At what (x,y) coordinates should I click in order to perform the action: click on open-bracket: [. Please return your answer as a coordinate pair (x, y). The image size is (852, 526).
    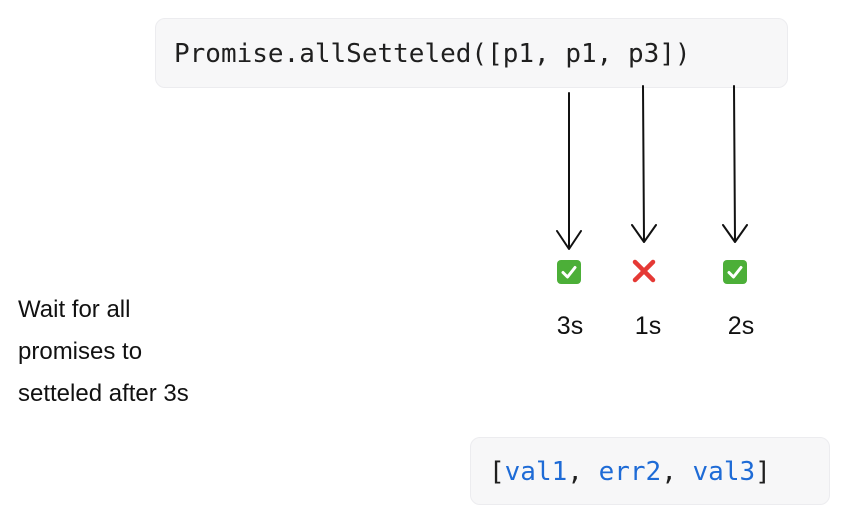
    Looking at the image, I should click on (497, 472).